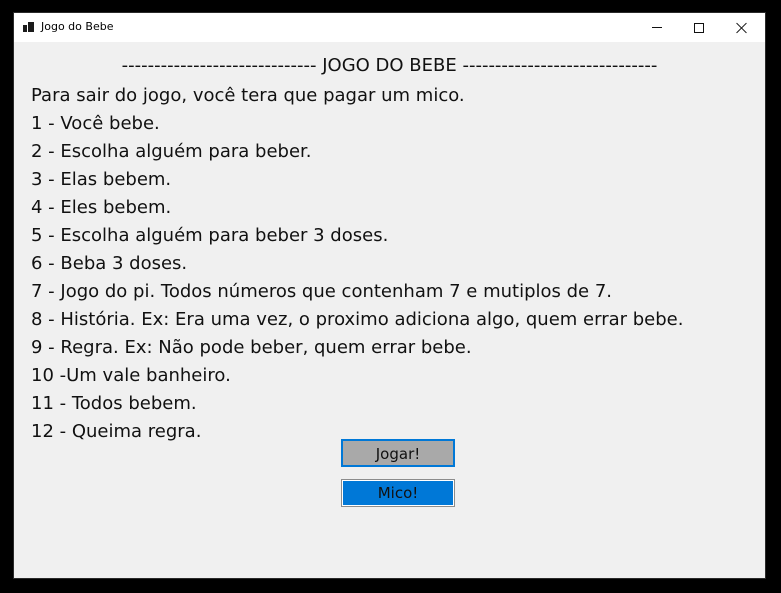 The width and height of the screenshot is (781, 593). What do you see at coordinates (109, 263) in the screenshot?
I see `rule-item: 6 - Beba 3 doses.` at bounding box center [109, 263].